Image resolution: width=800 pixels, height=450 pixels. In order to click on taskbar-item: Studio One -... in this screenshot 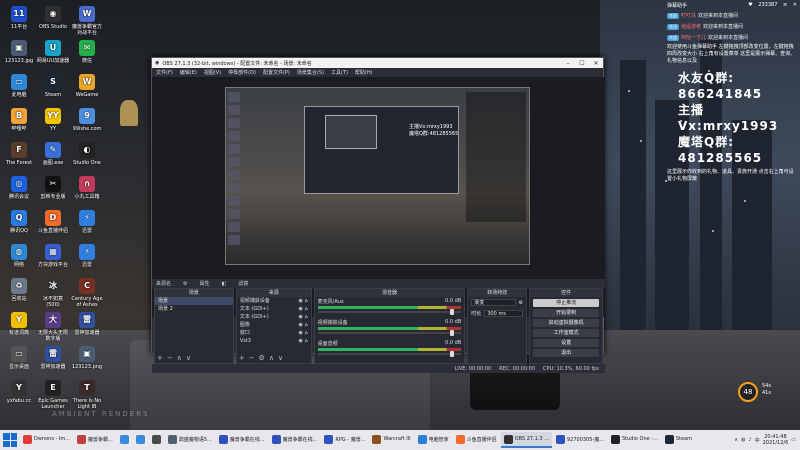, I will do `click(634, 440)`.